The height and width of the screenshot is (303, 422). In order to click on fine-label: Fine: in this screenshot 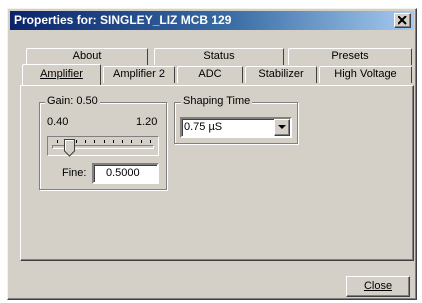, I will do `click(74, 173)`.